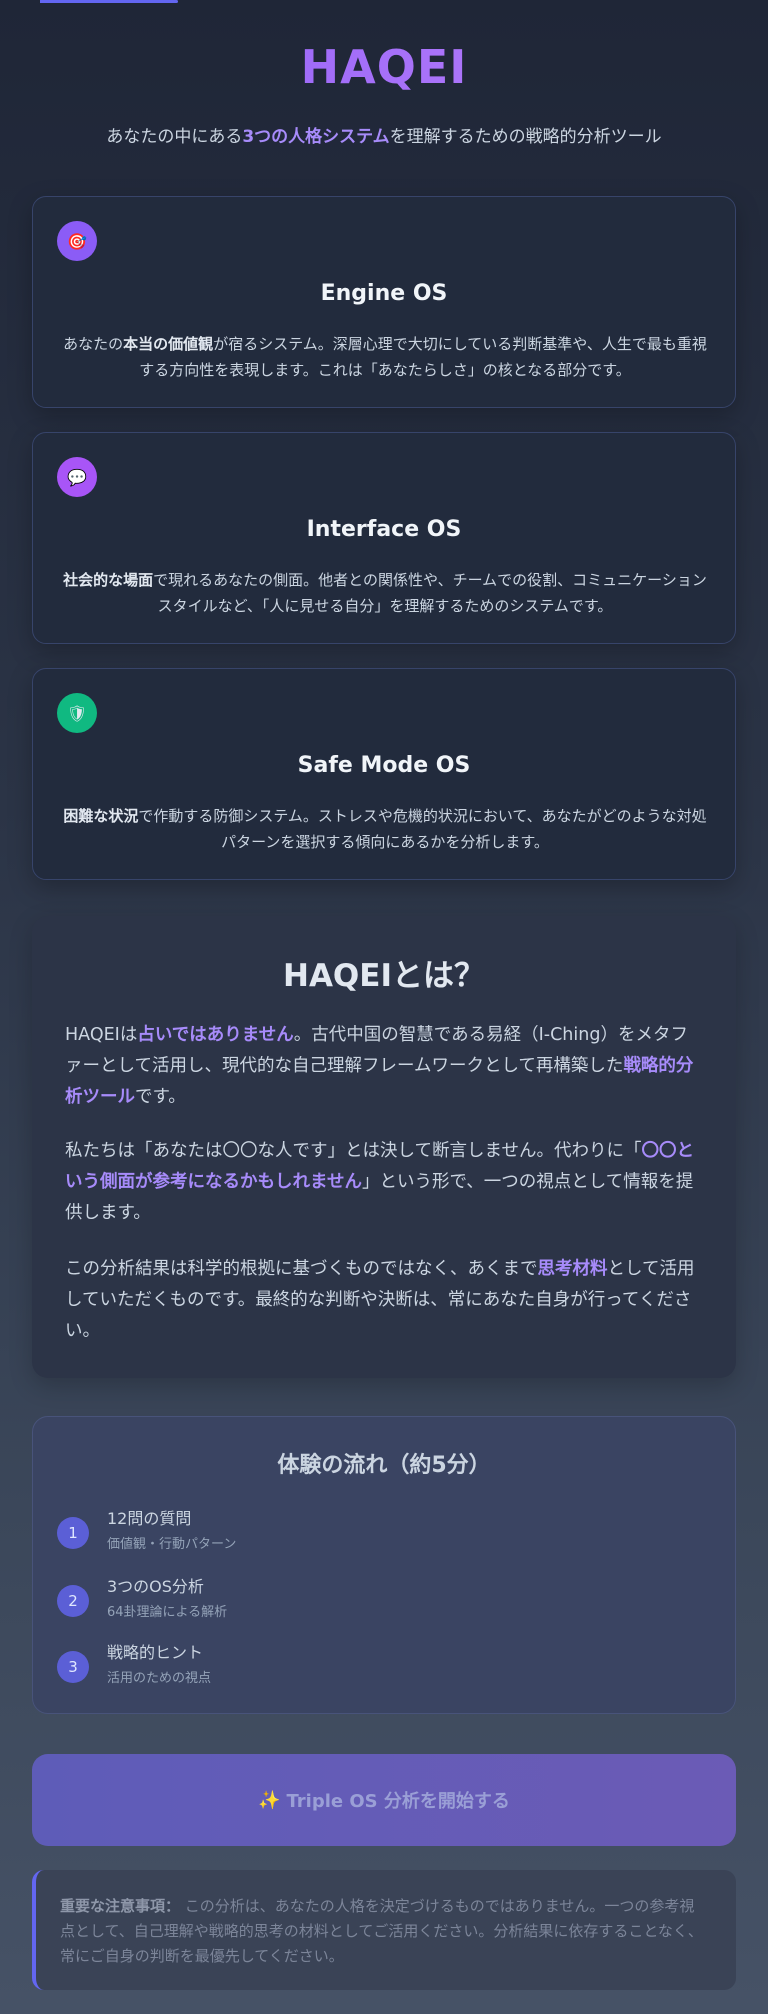  What do you see at coordinates (353, 1151) in the screenshot?
I see `about-text: 私たちは「あなたは〇〇な人です」とは決して断言しません。代わりに「` at bounding box center [353, 1151].